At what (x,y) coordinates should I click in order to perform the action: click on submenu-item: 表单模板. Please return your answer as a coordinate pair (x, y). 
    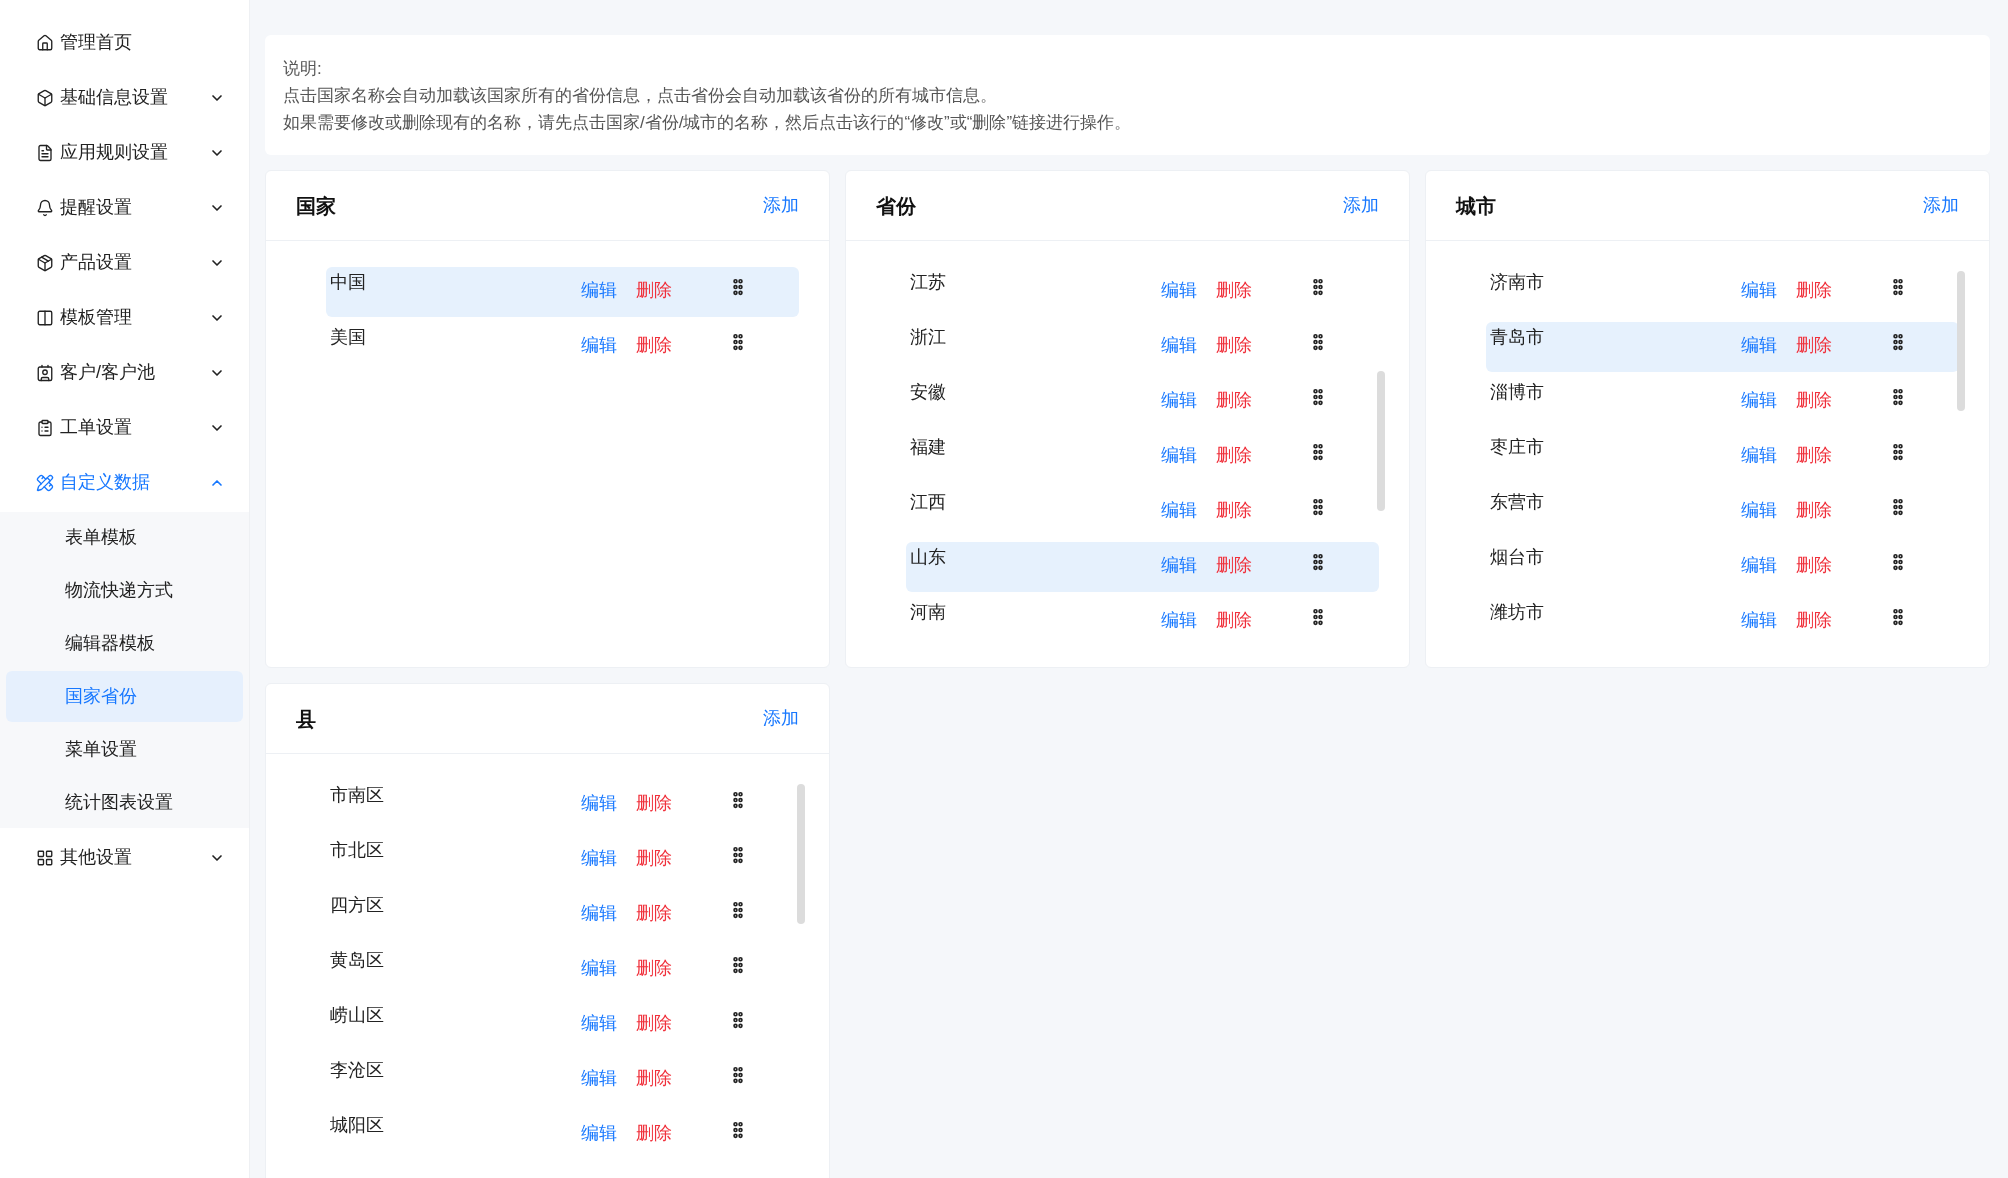
    Looking at the image, I should click on (124, 537).